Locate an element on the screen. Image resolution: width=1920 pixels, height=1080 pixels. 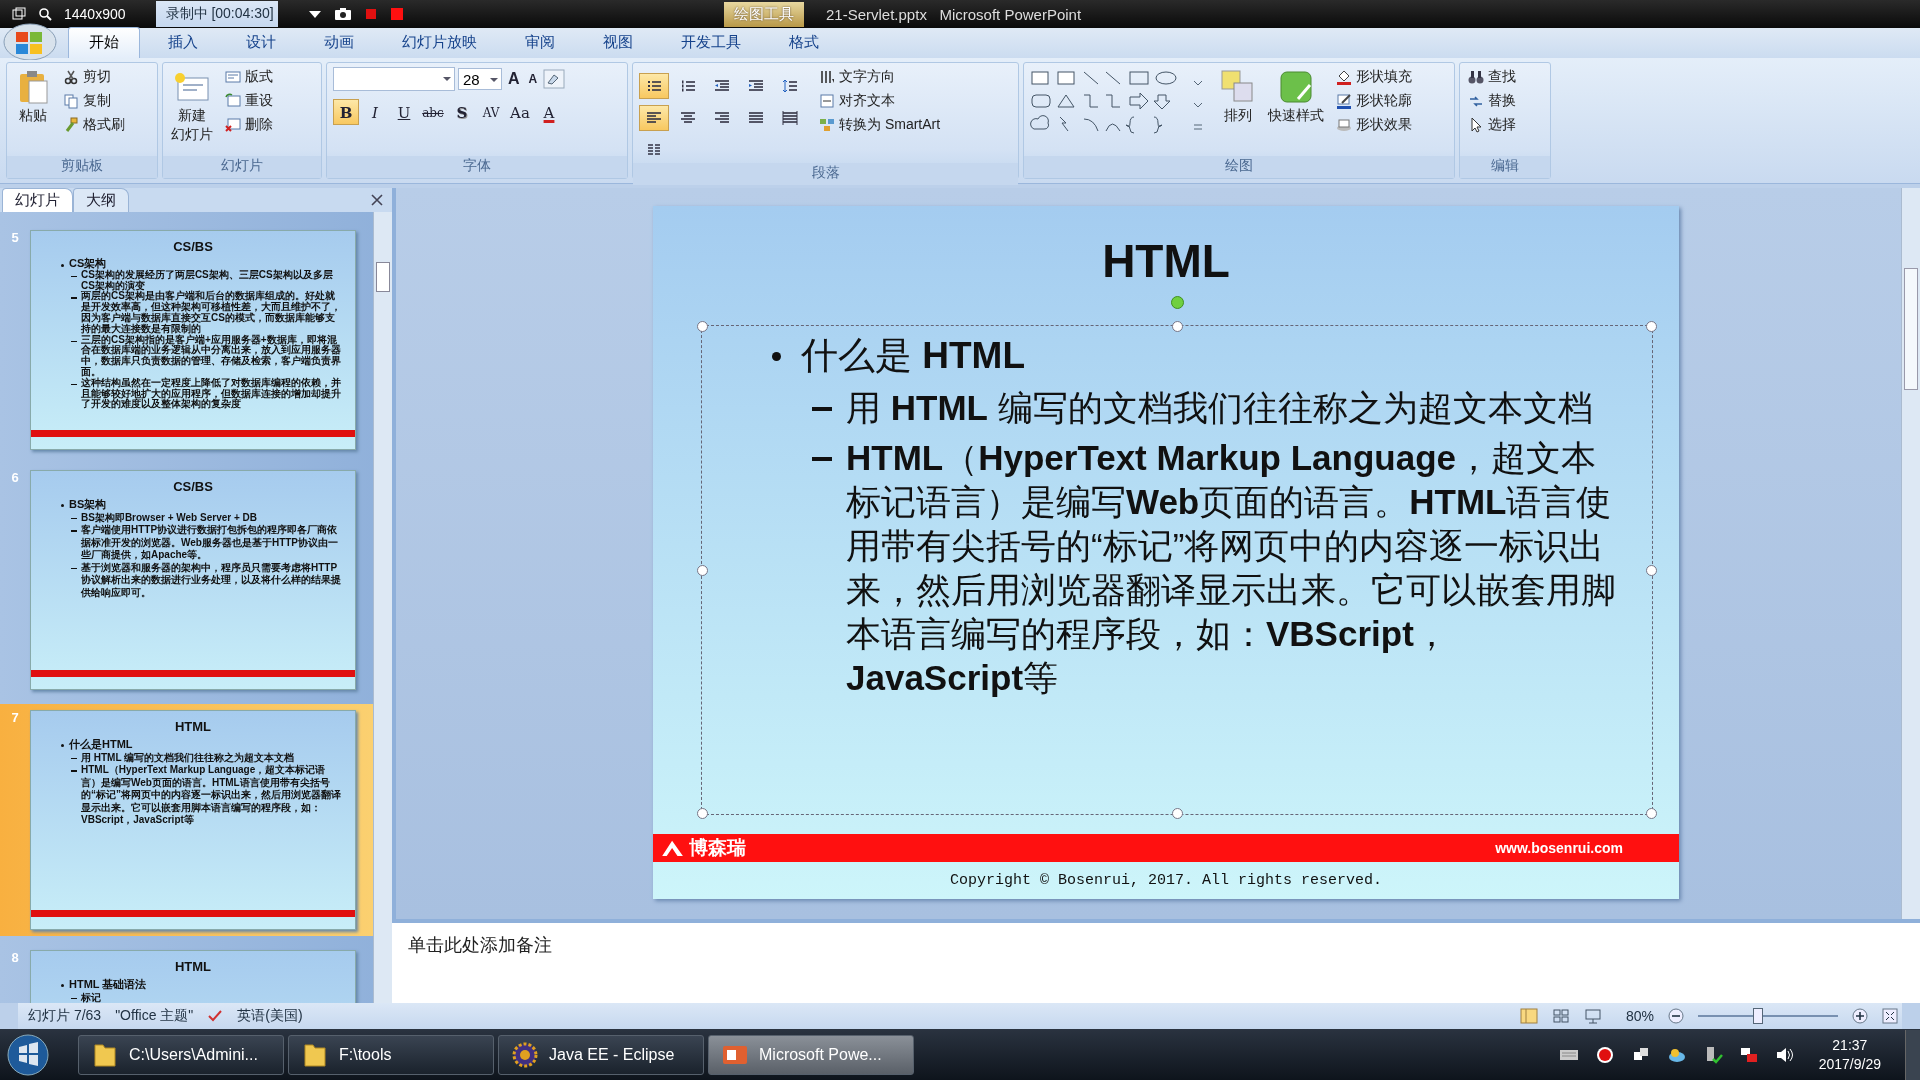
zoom-in-icon is located at coordinates (1860, 1016).